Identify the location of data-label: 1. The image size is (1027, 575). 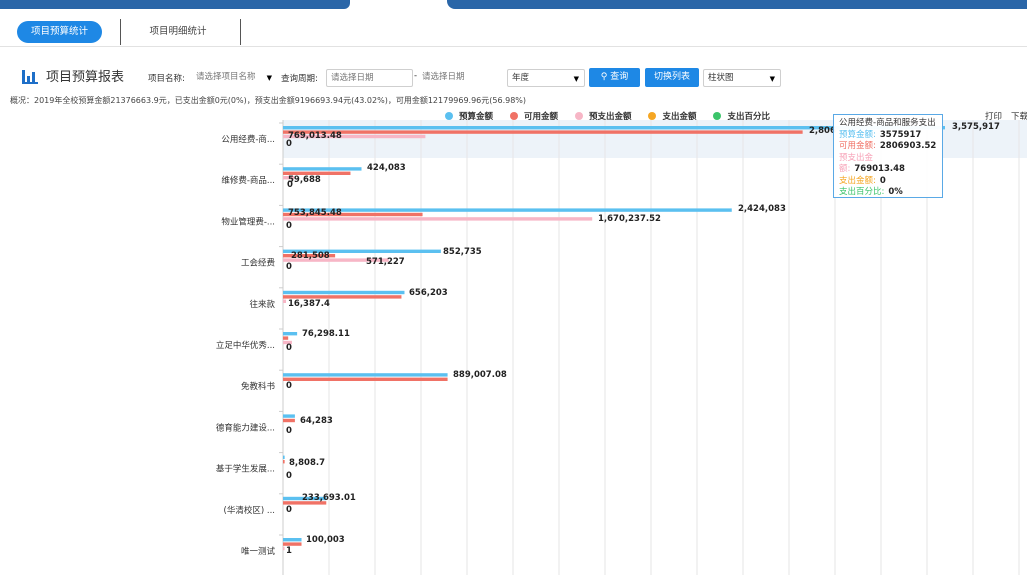
(289, 551).